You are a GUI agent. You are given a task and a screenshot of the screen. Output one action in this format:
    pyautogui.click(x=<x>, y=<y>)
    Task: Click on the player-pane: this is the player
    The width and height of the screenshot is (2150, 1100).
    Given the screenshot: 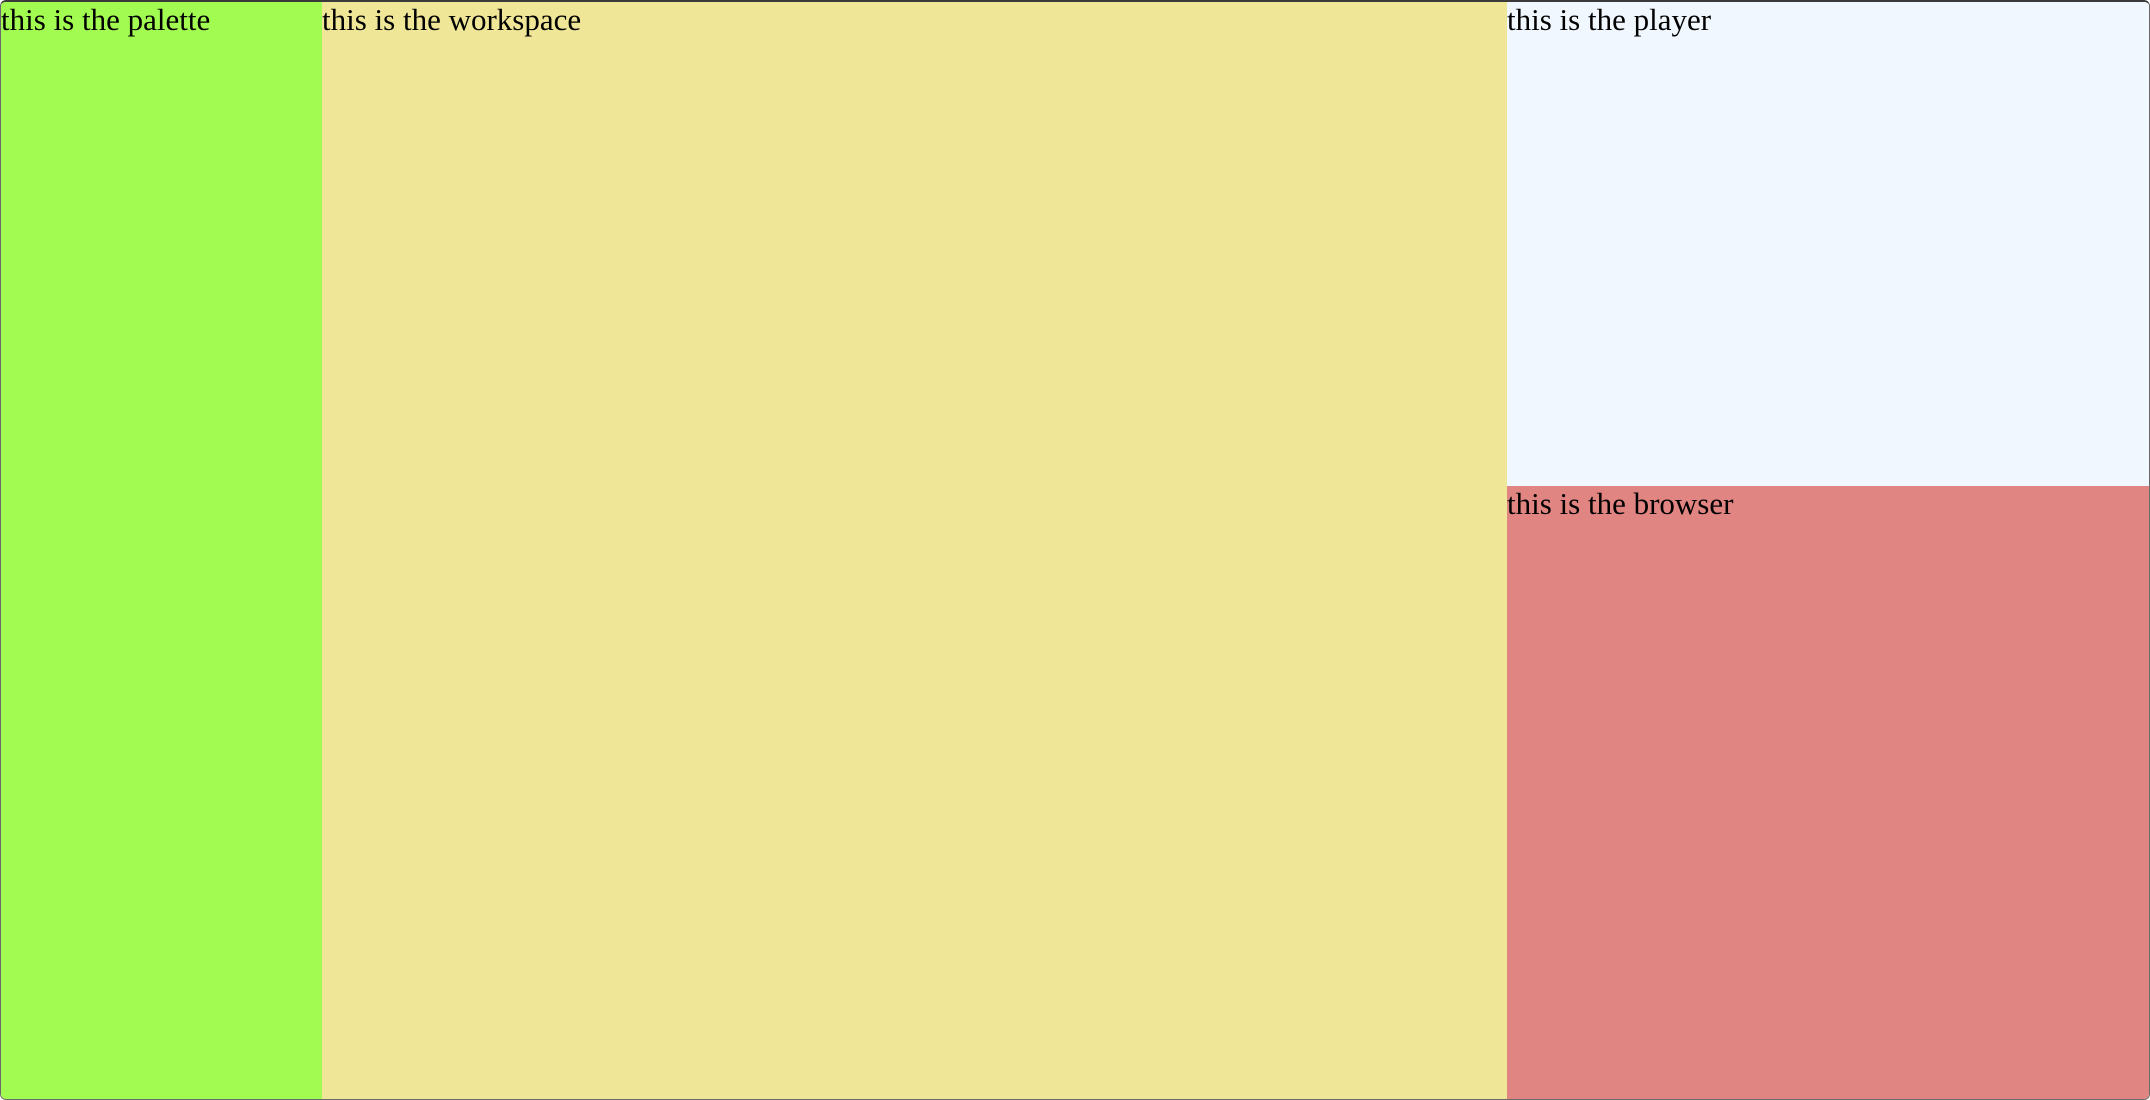 What is the action you would take?
    pyautogui.click(x=1828, y=244)
    